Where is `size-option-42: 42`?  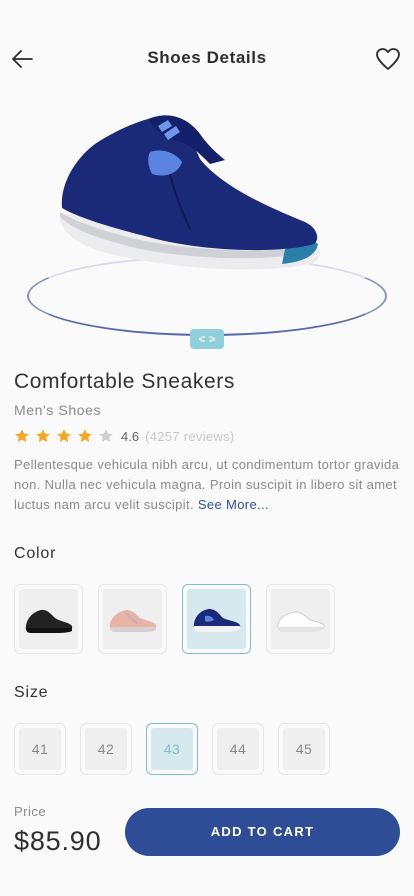 size-option-42: 42 is located at coordinates (106, 749).